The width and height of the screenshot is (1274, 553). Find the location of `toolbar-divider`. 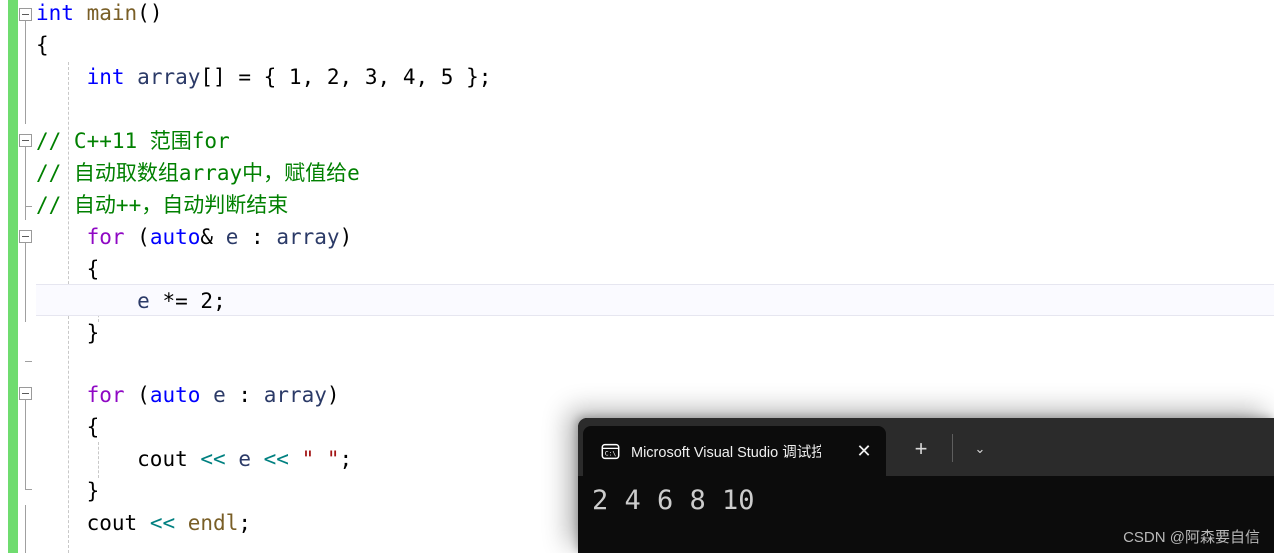

toolbar-divider is located at coordinates (952, 448).